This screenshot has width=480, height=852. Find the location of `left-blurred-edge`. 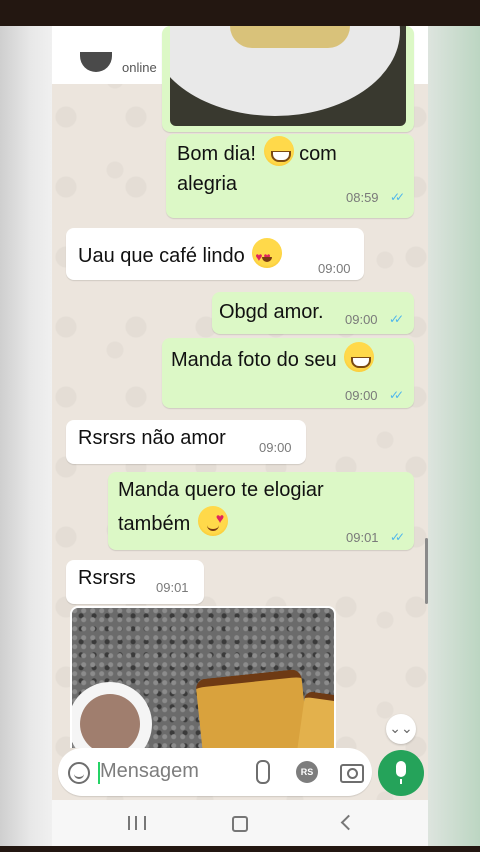

left-blurred-edge is located at coordinates (26, 439).